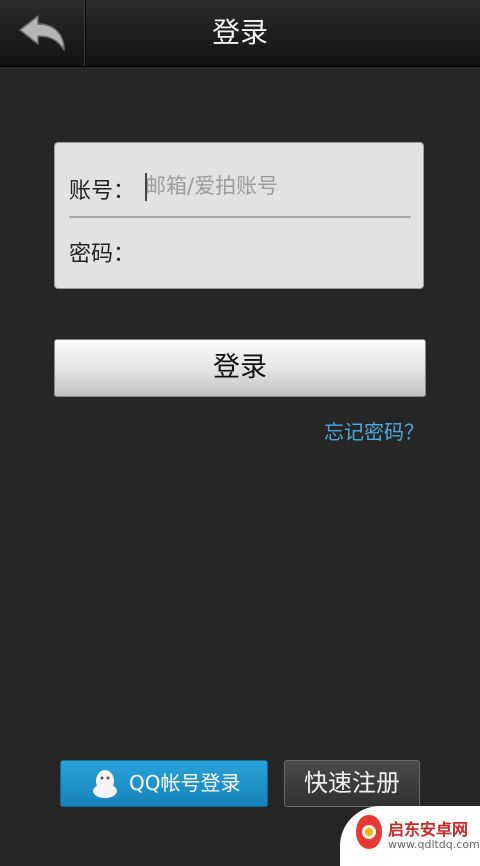 The height and width of the screenshot is (866, 480). Describe the element at coordinates (146, 187) in the screenshot. I see `text-cursor` at that location.